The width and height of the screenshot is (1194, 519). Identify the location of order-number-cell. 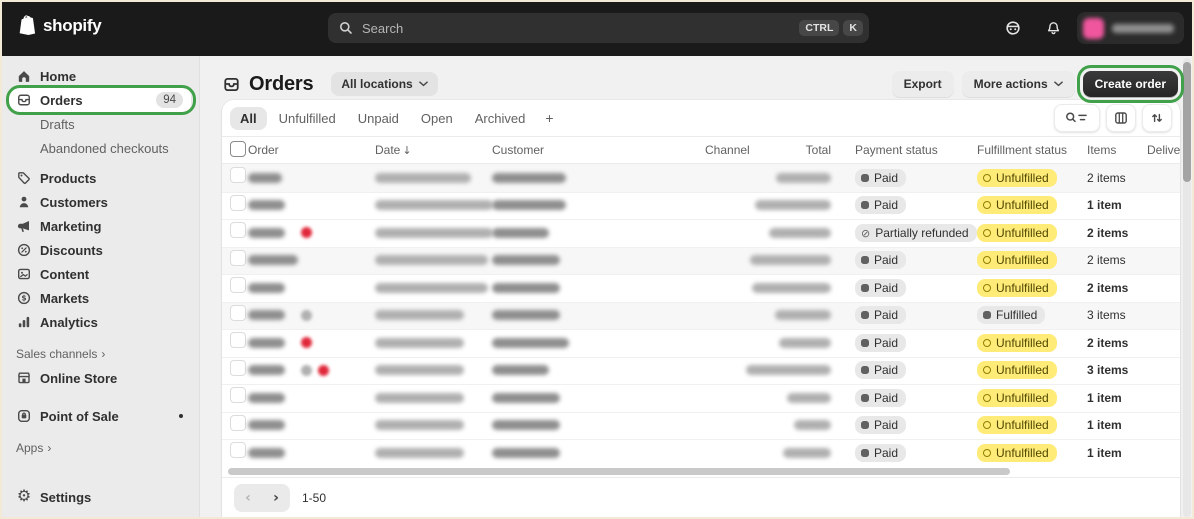
(311, 425).